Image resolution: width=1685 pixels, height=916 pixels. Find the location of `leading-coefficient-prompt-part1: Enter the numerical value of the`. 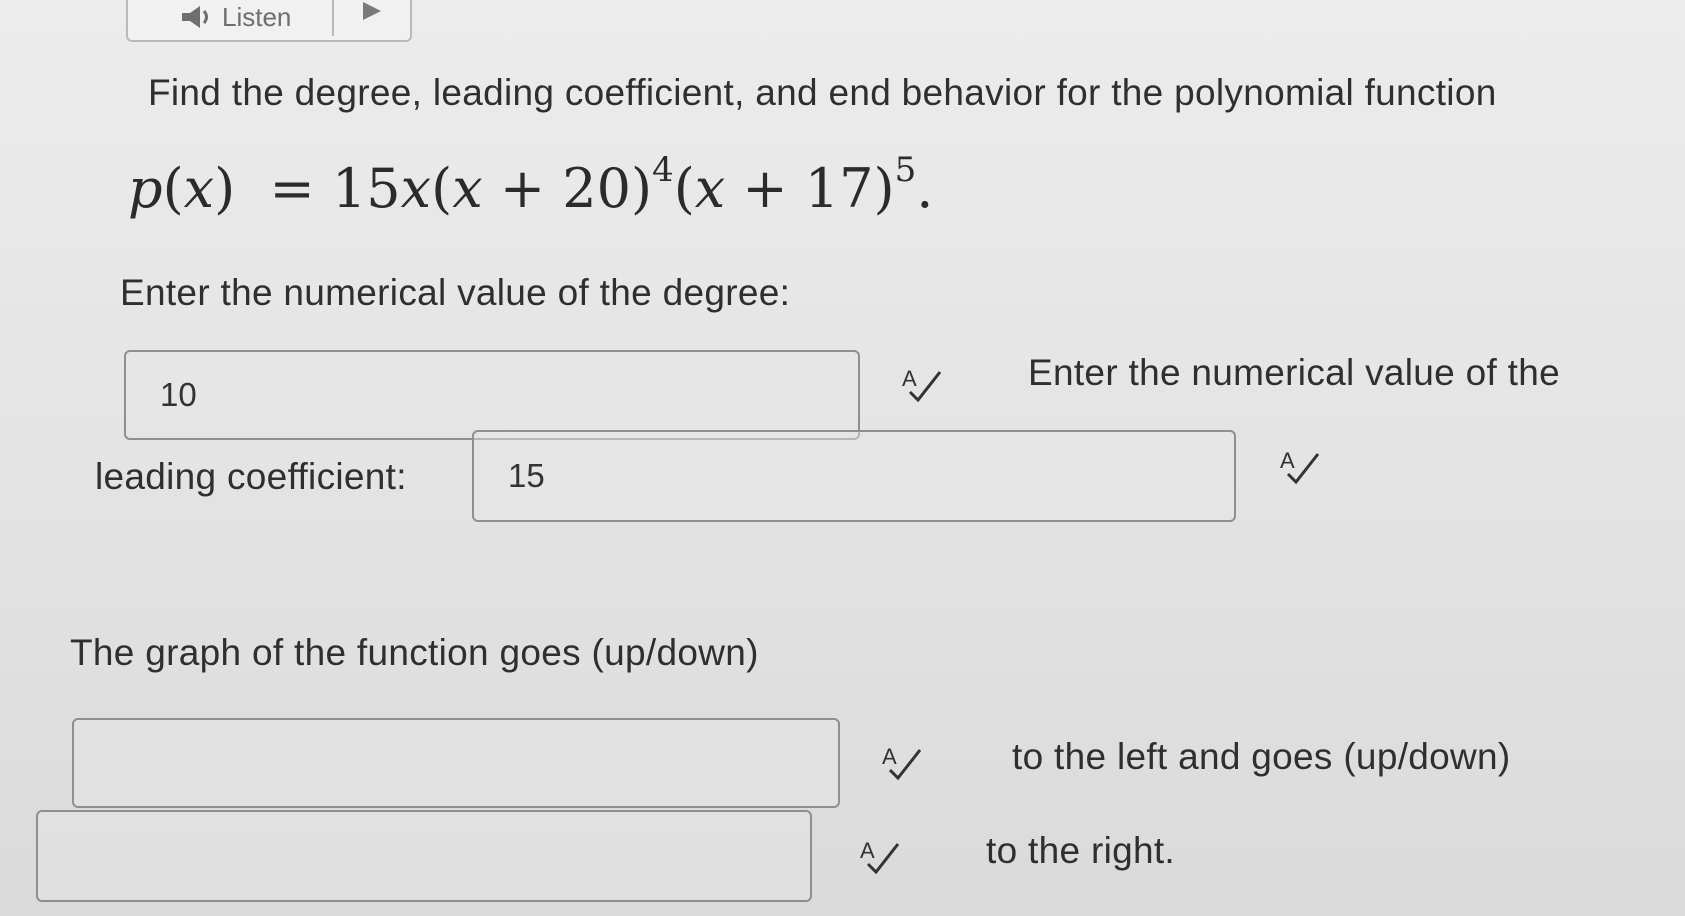

leading-coefficient-prompt-part1: Enter the numerical value of the is located at coordinates (1294, 372).